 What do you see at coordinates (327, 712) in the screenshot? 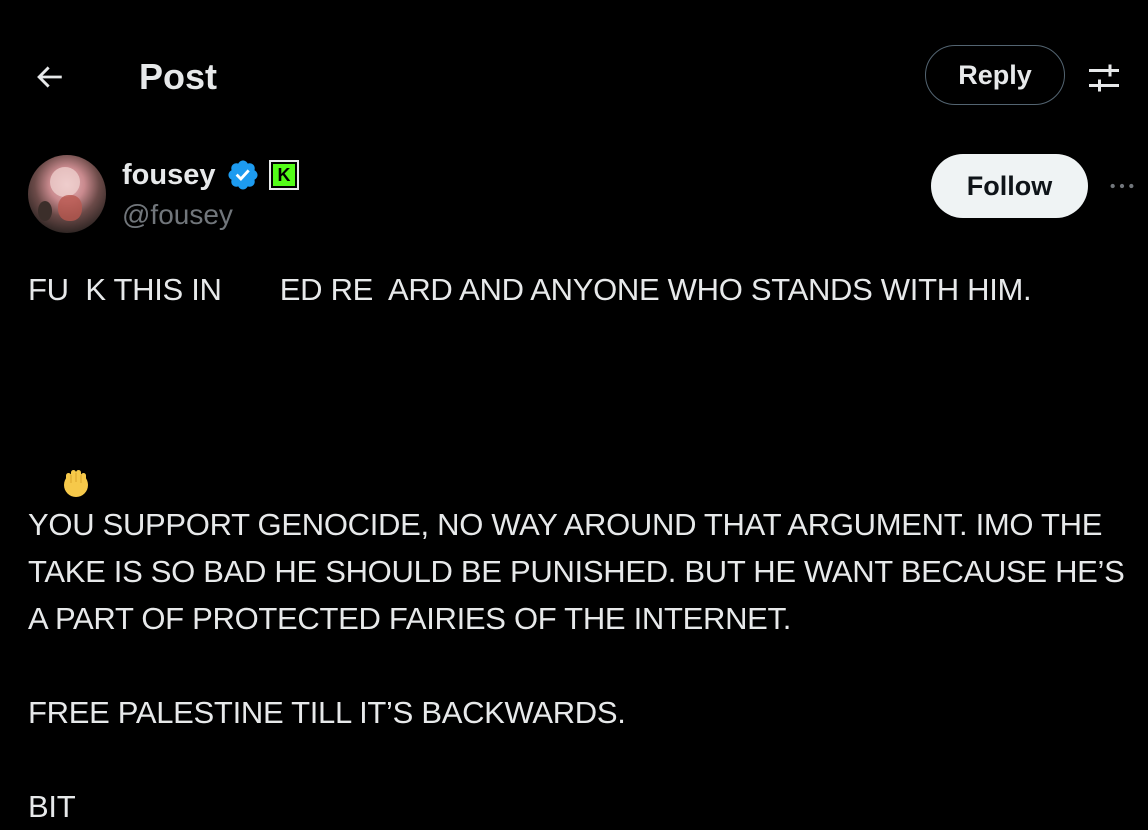
I see `post-paragraph-3: FREE PALESTINE TILL IT’S BACKWARDS.` at bounding box center [327, 712].